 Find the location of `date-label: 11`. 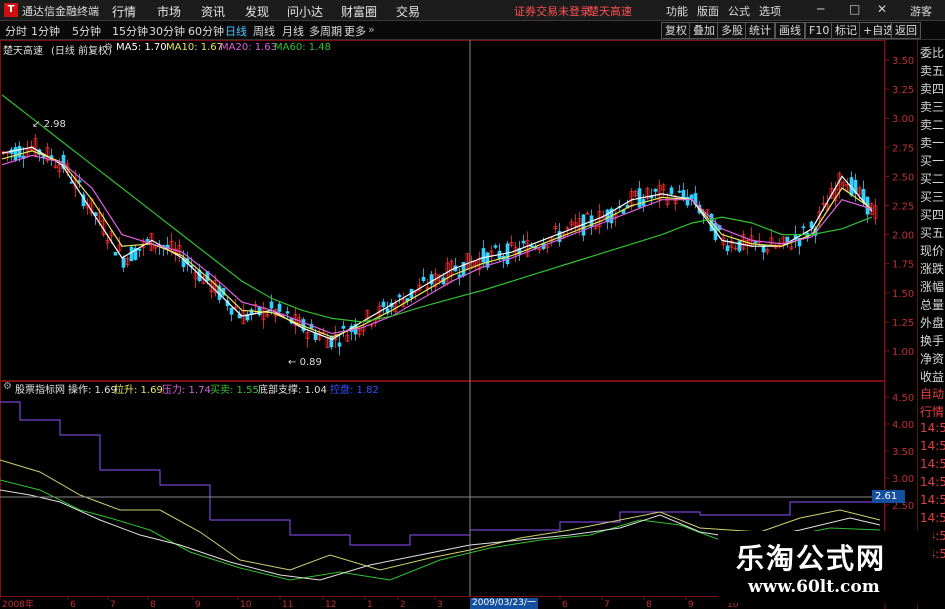

date-label: 11 is located at coordinates (287, 604).